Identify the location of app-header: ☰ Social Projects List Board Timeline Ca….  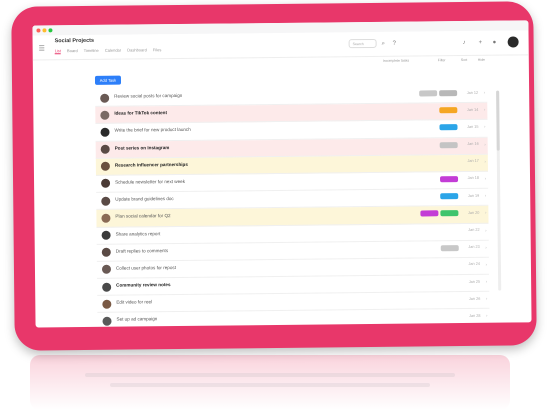
(280, 45).